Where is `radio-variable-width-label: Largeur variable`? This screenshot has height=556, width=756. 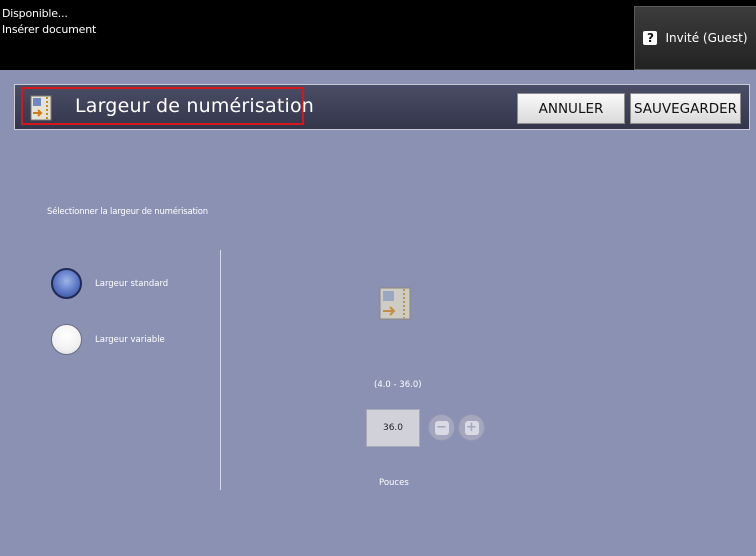
radio-variable-width-label: Largeur variable is located at coordinates (130, 340).